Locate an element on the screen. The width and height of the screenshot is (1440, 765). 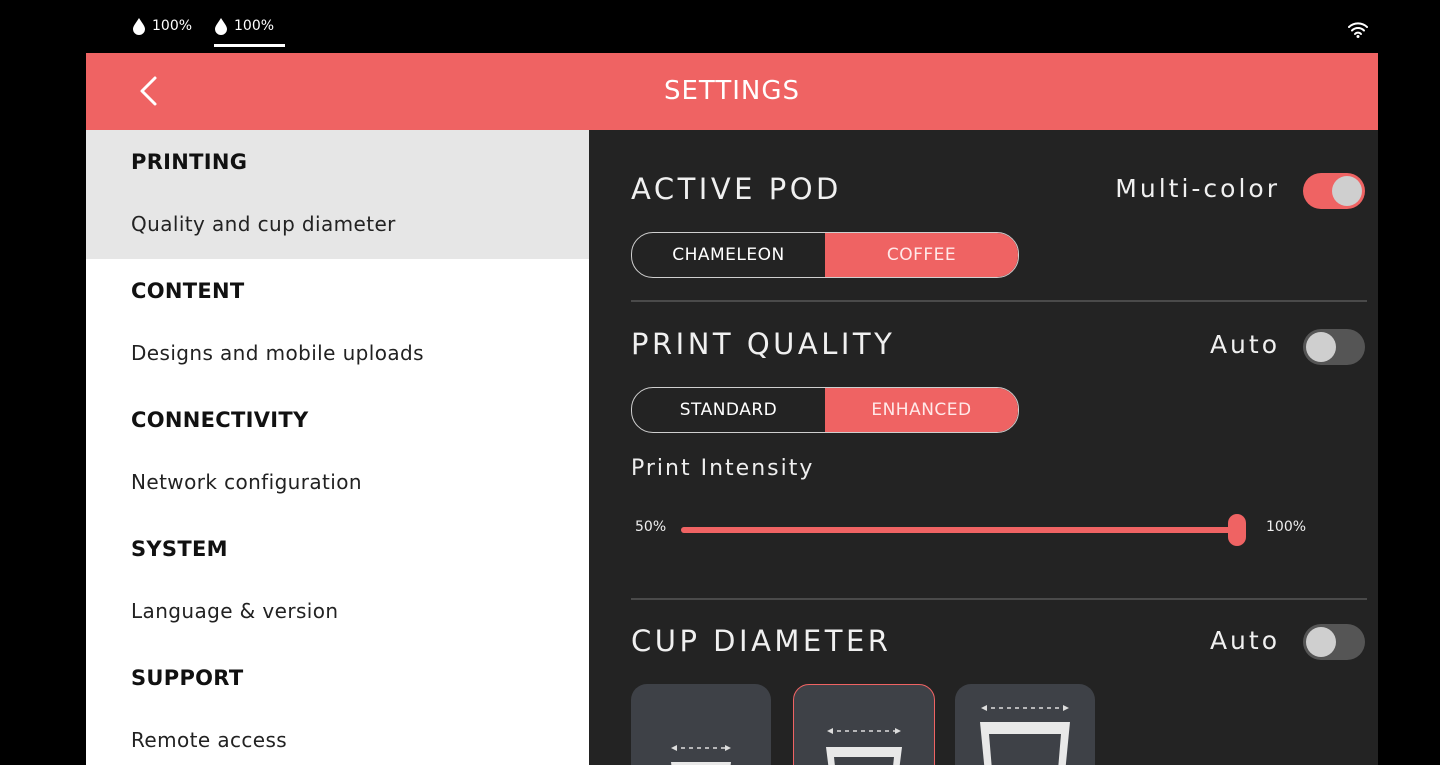
small-cup-icon is located at coordinates (701, 755).